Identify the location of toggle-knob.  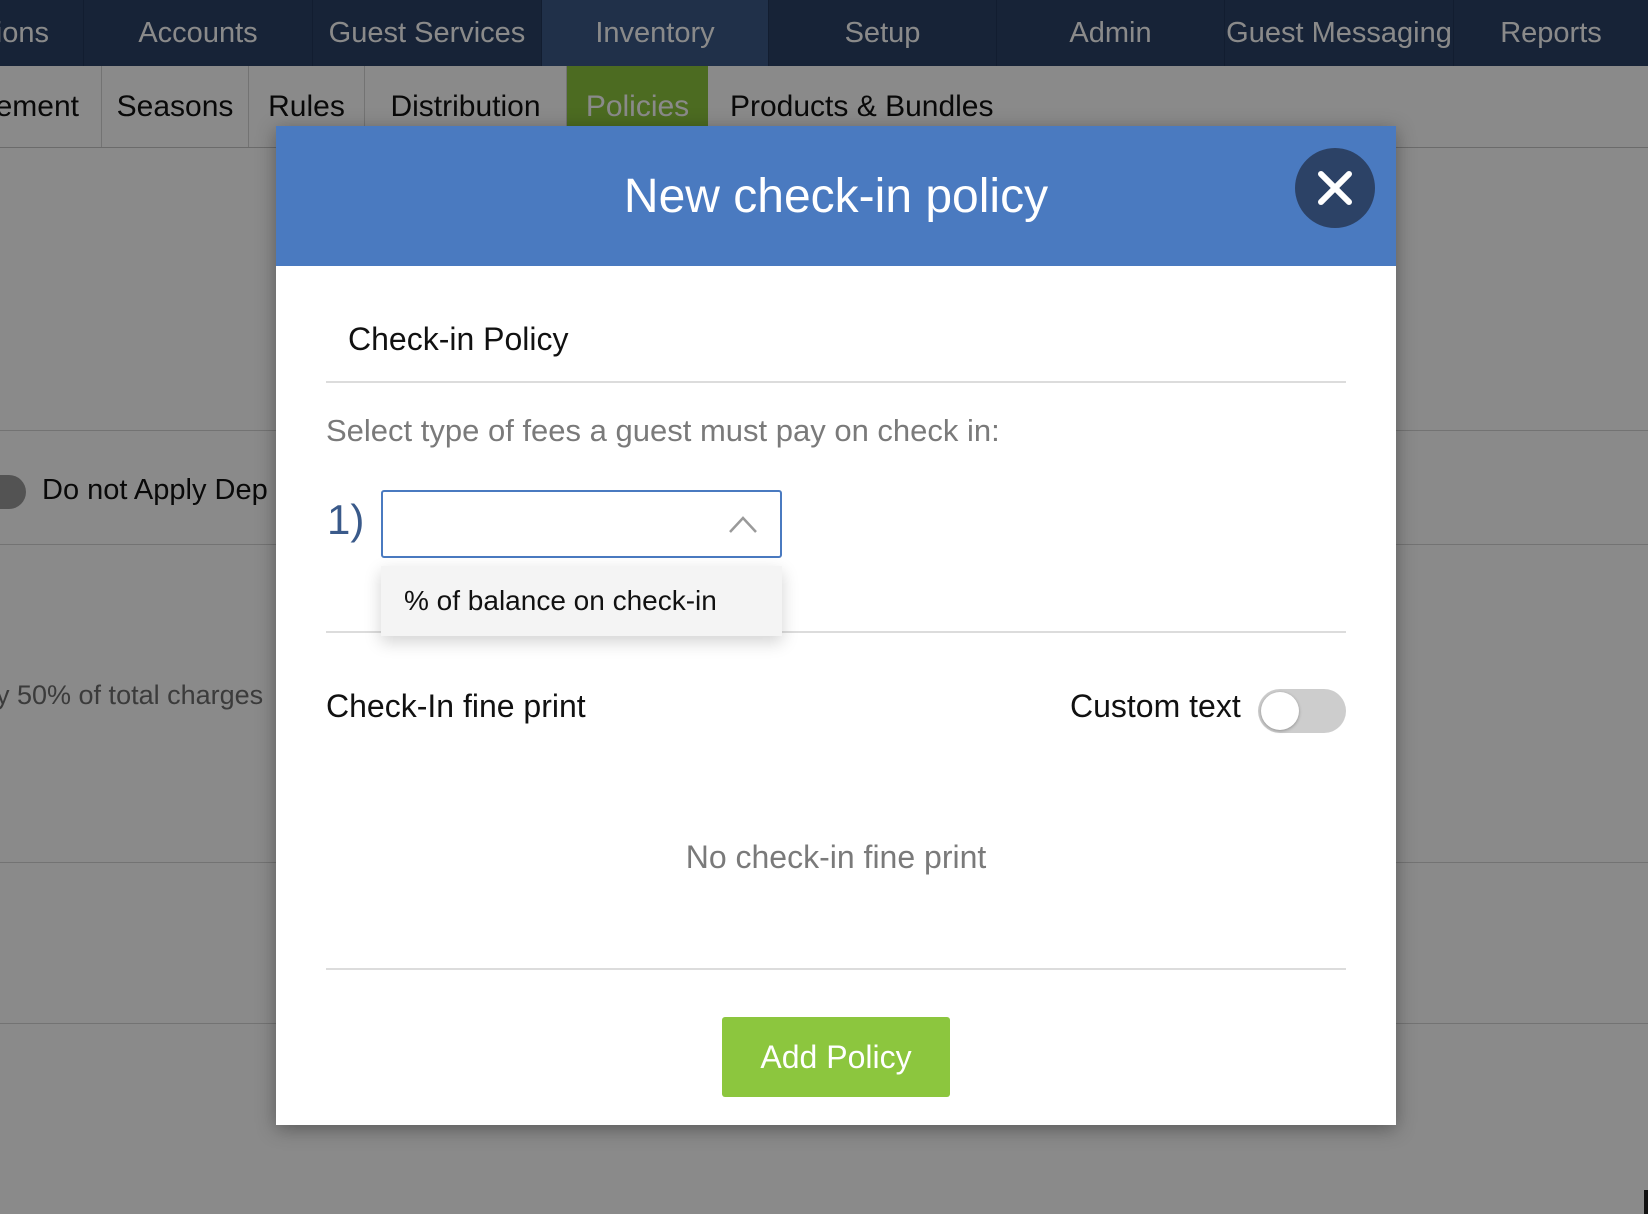
(1280, 711).